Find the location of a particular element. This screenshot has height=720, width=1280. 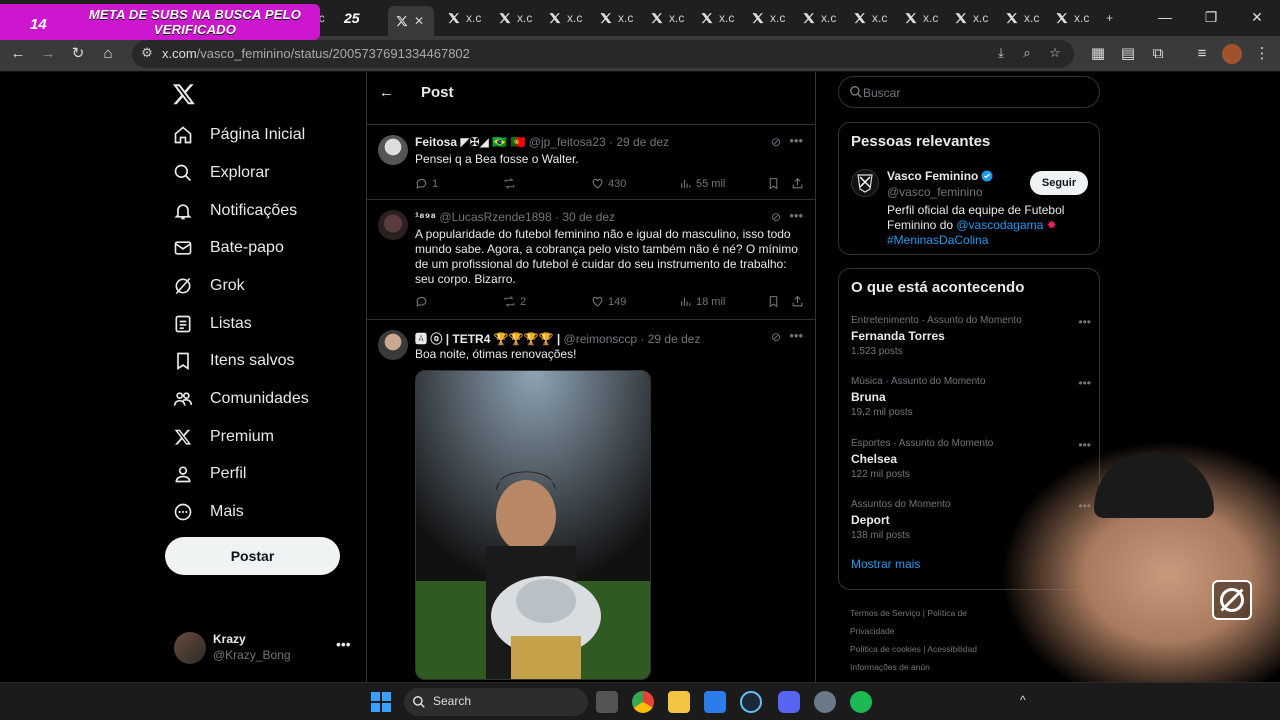

ads-info-link: Informações de anún is located at coordinates (890, 667).